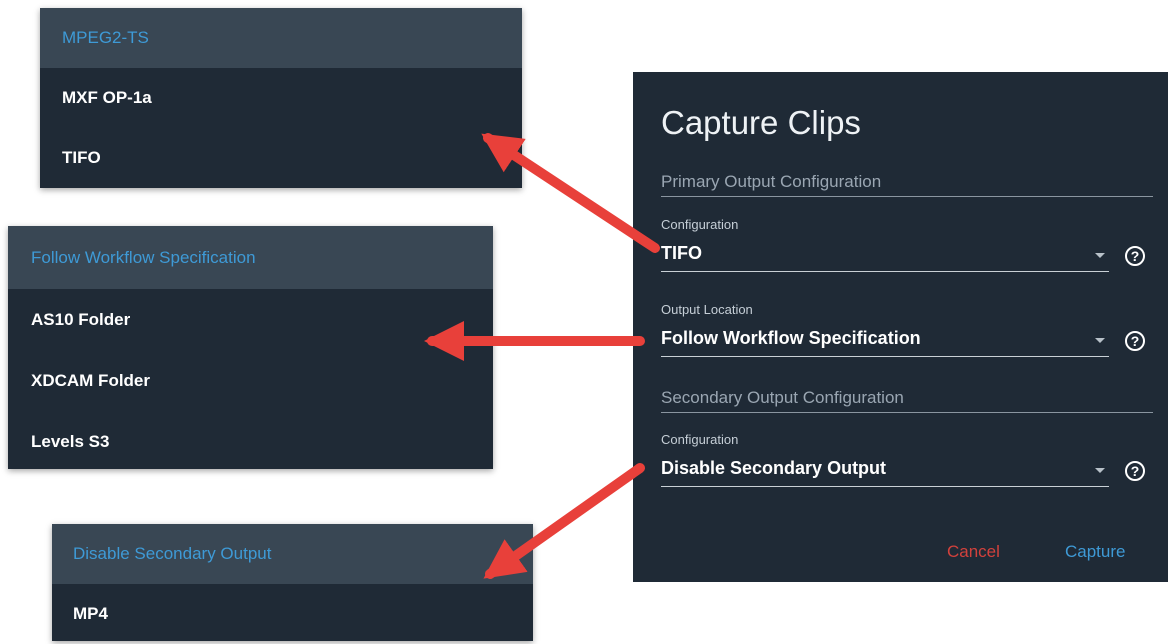 This screenshot has height=644, width=1168. Describe the element at coordinates (761, 122) in the screenshot. I see `dialog-title: Capture Clips` at that location.